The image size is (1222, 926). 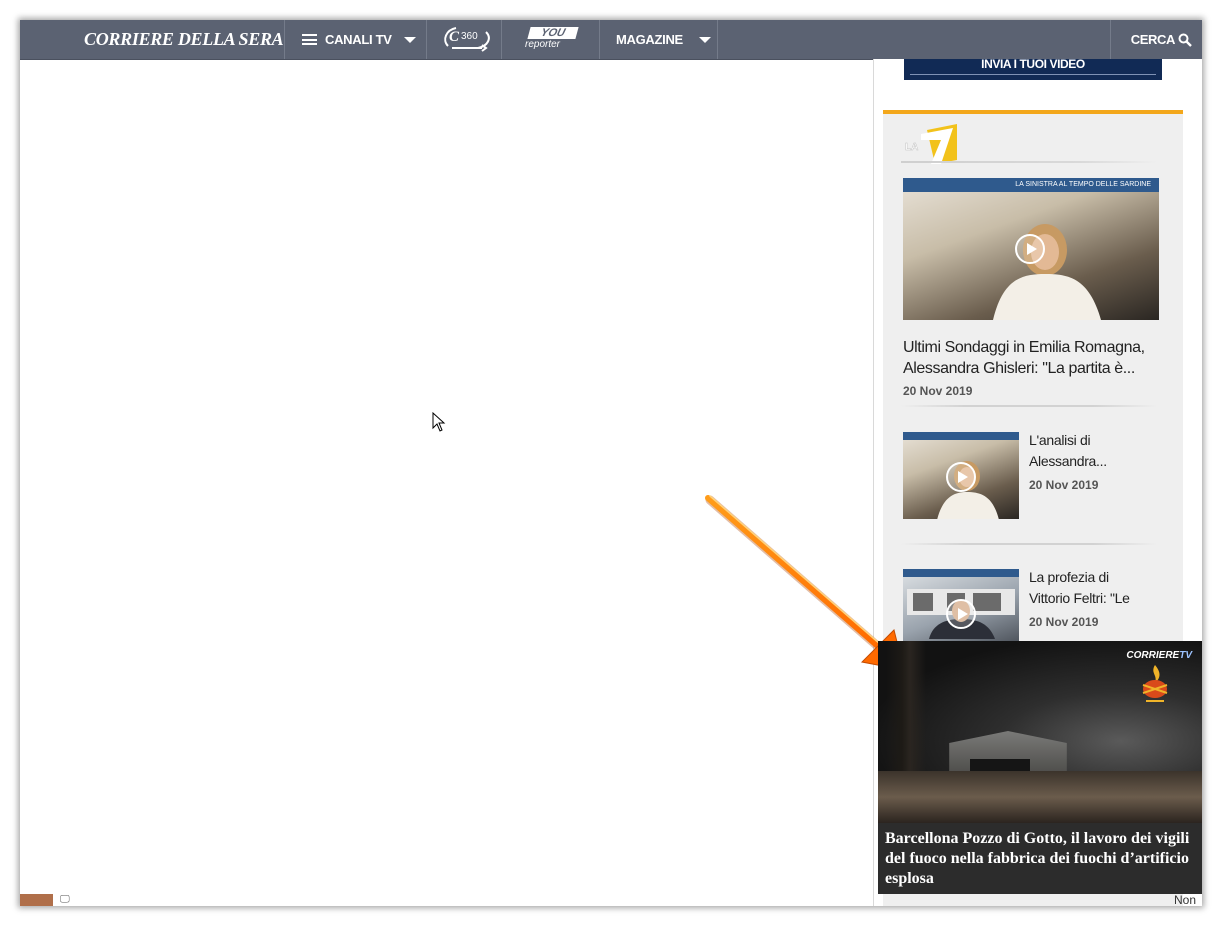 What do you see at coordinates (1185, 40) in the screenshot?
I see `search-icon` at bounding box center [1185, 40].